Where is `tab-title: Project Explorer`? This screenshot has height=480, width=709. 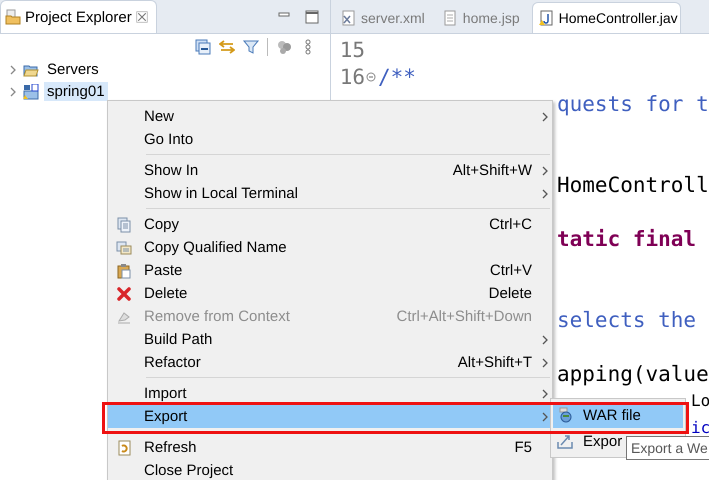
tab-title: Project Explorer is located at coordinates (78, 17).